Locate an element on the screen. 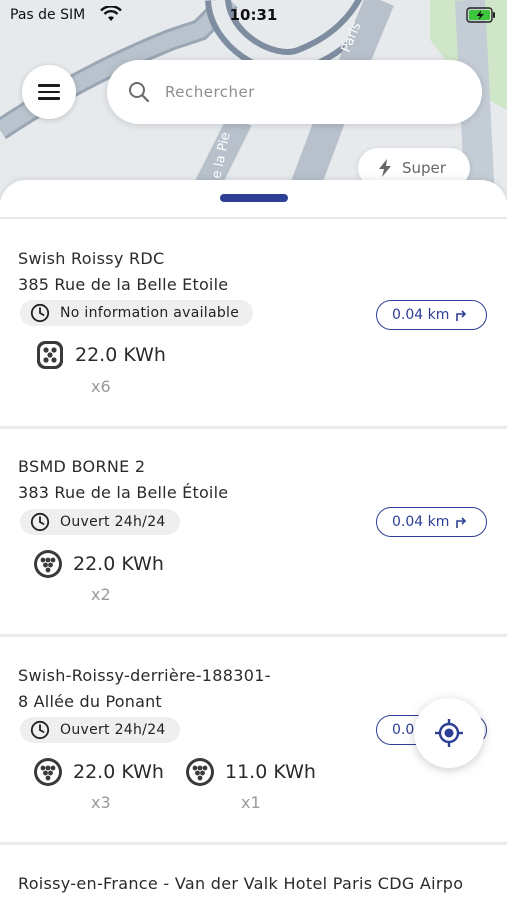 This screenshot has height=900, width=507. battery-charging-icon is located at coordinates (480, 15).